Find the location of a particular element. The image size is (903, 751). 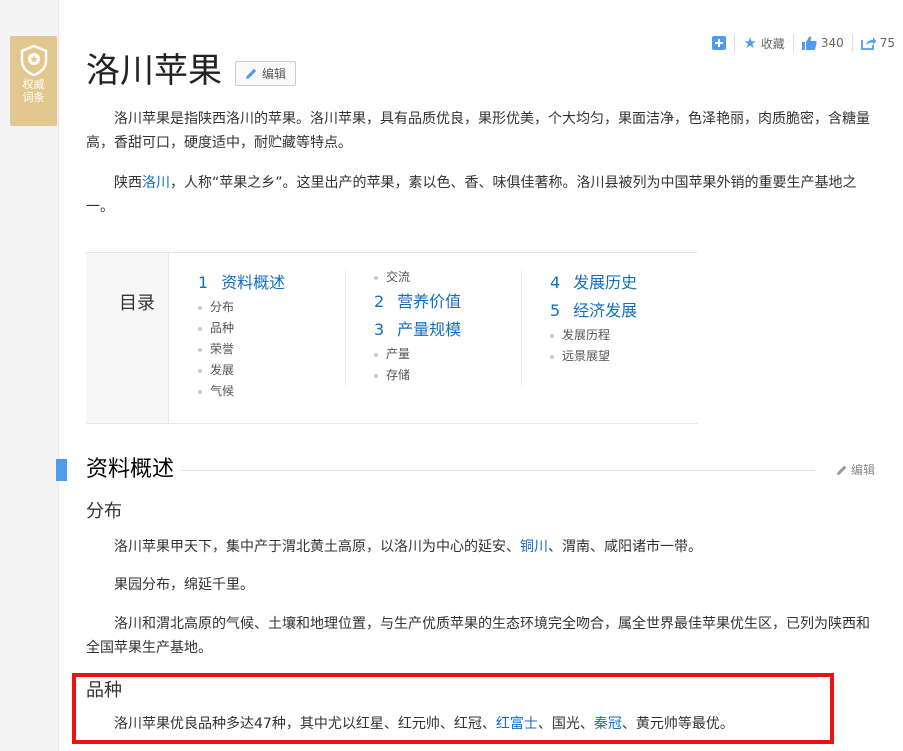

share-icon is located at coordinates (868, 43).